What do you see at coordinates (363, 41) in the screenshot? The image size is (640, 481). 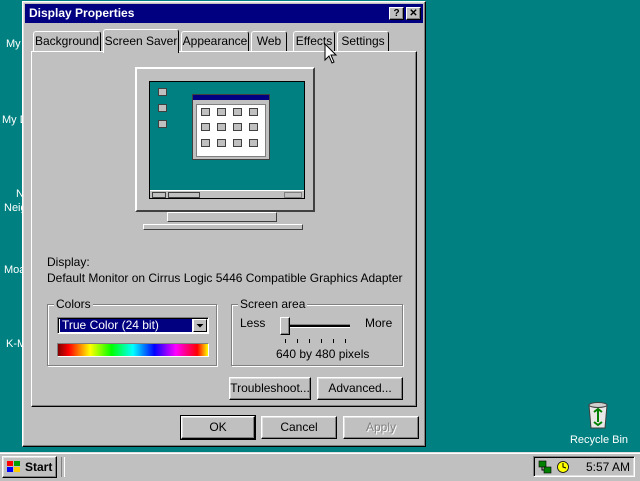 I see `tab-settings: Settings` at bounding box center [363, 41].